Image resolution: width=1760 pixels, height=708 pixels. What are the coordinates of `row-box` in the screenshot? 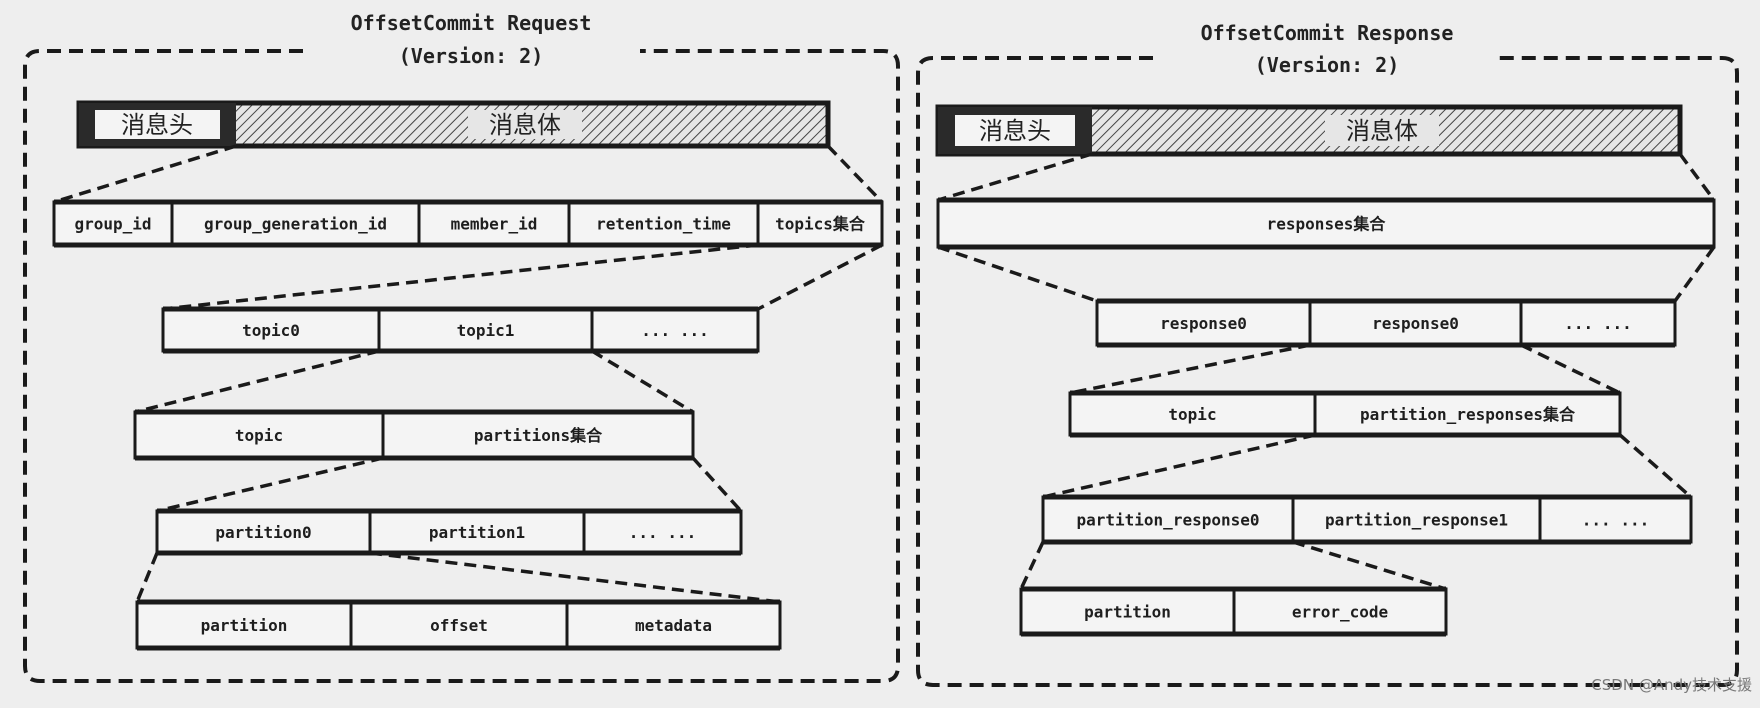 It's located at (414, 435).